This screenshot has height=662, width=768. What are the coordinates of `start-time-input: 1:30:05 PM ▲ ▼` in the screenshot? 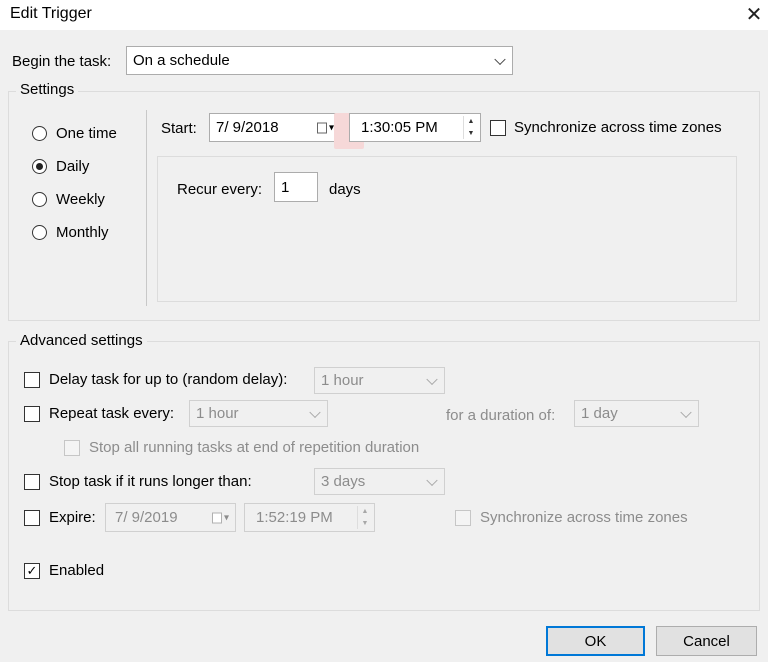 It's located at (415, 127).